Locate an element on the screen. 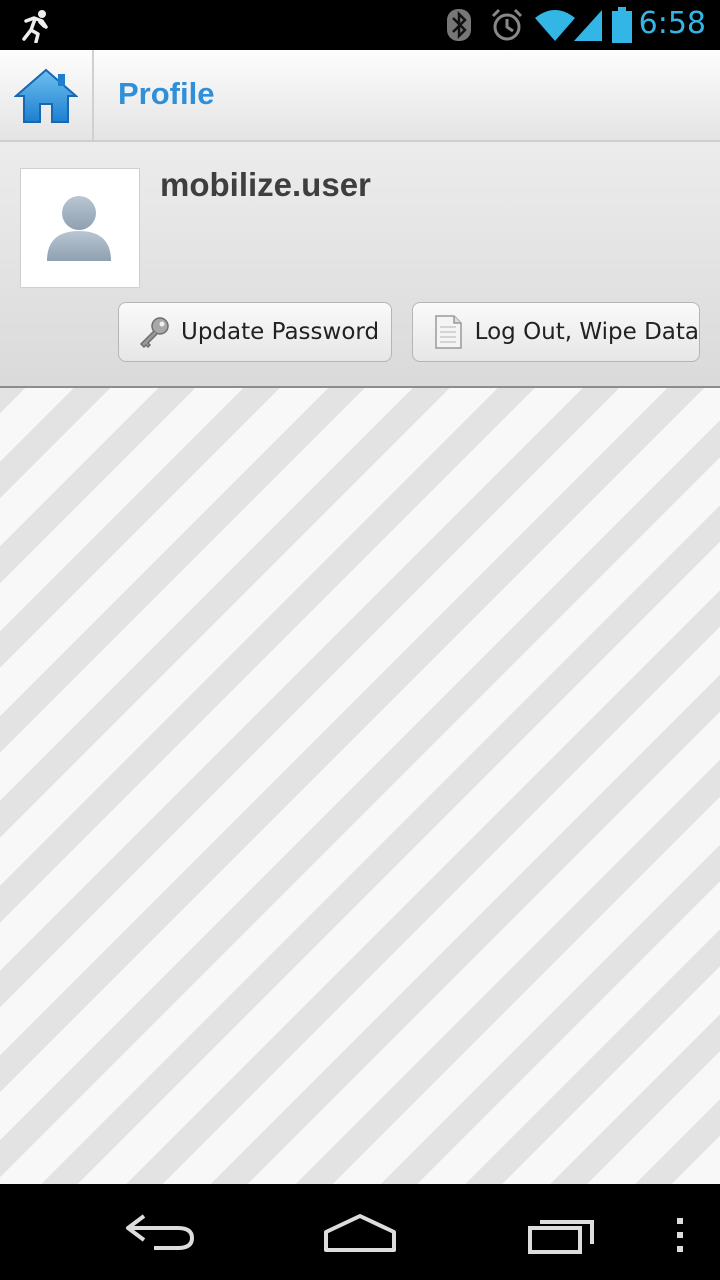 This screenshot has height=1280, width=720. avatar is located at coordinates (80, 228).